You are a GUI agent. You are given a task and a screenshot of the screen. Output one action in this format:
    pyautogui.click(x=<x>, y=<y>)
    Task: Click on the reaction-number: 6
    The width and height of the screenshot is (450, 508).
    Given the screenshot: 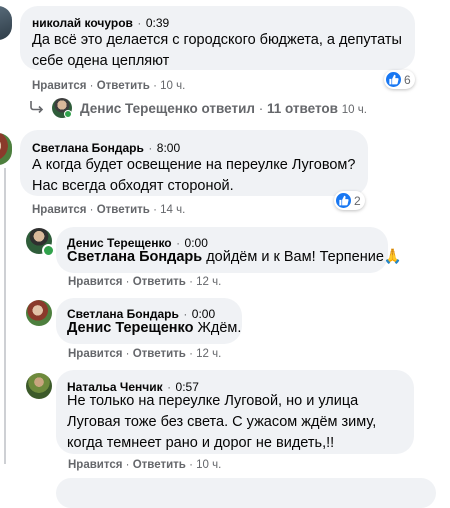 What is the action you would take?
    pyautogui.click(x=407, y=79)
    